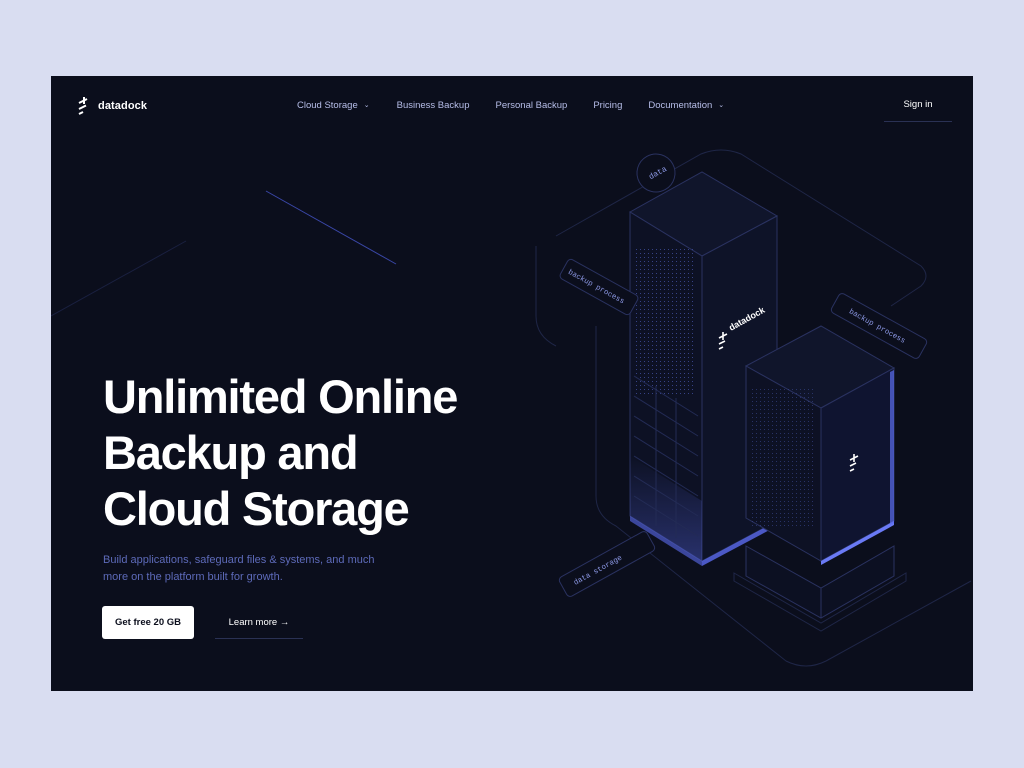  What do you see at coordinates (83, 106) in the screenshot?
I see `datadock-logo-icon` at bounding box center [83, 106].